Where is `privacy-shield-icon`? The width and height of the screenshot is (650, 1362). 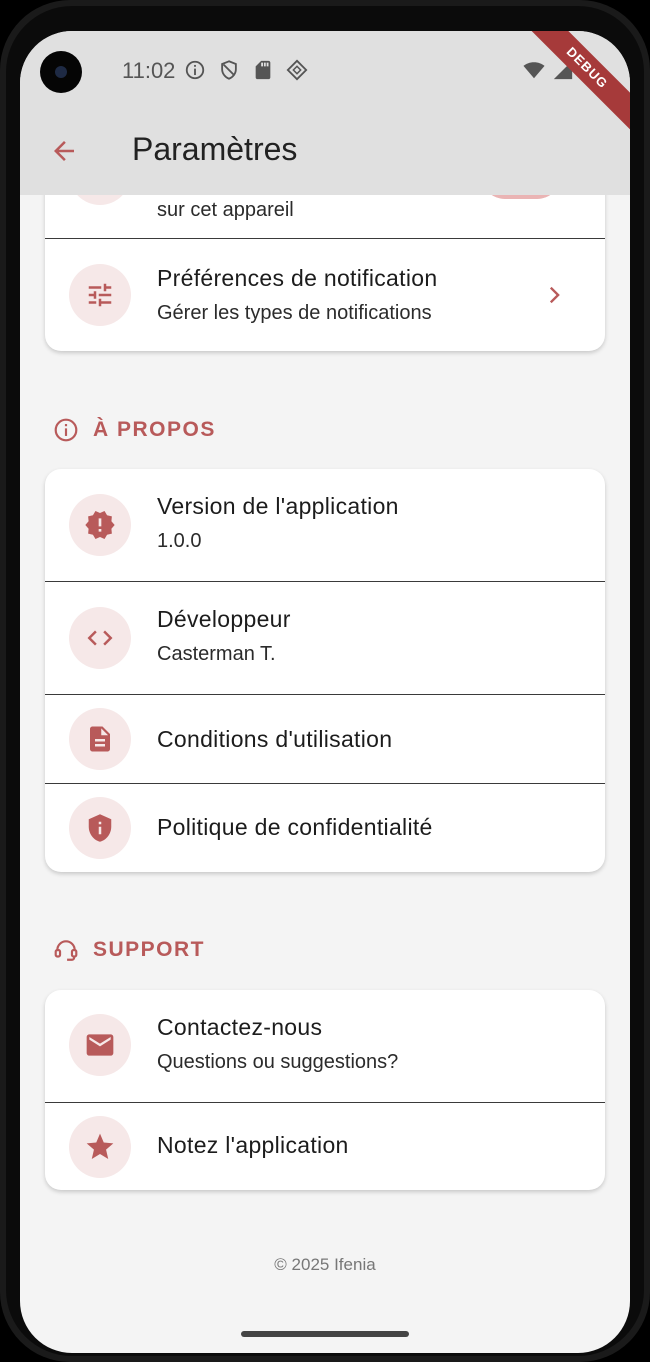 privacy-shield-icon is located at coordinates (100, 828).